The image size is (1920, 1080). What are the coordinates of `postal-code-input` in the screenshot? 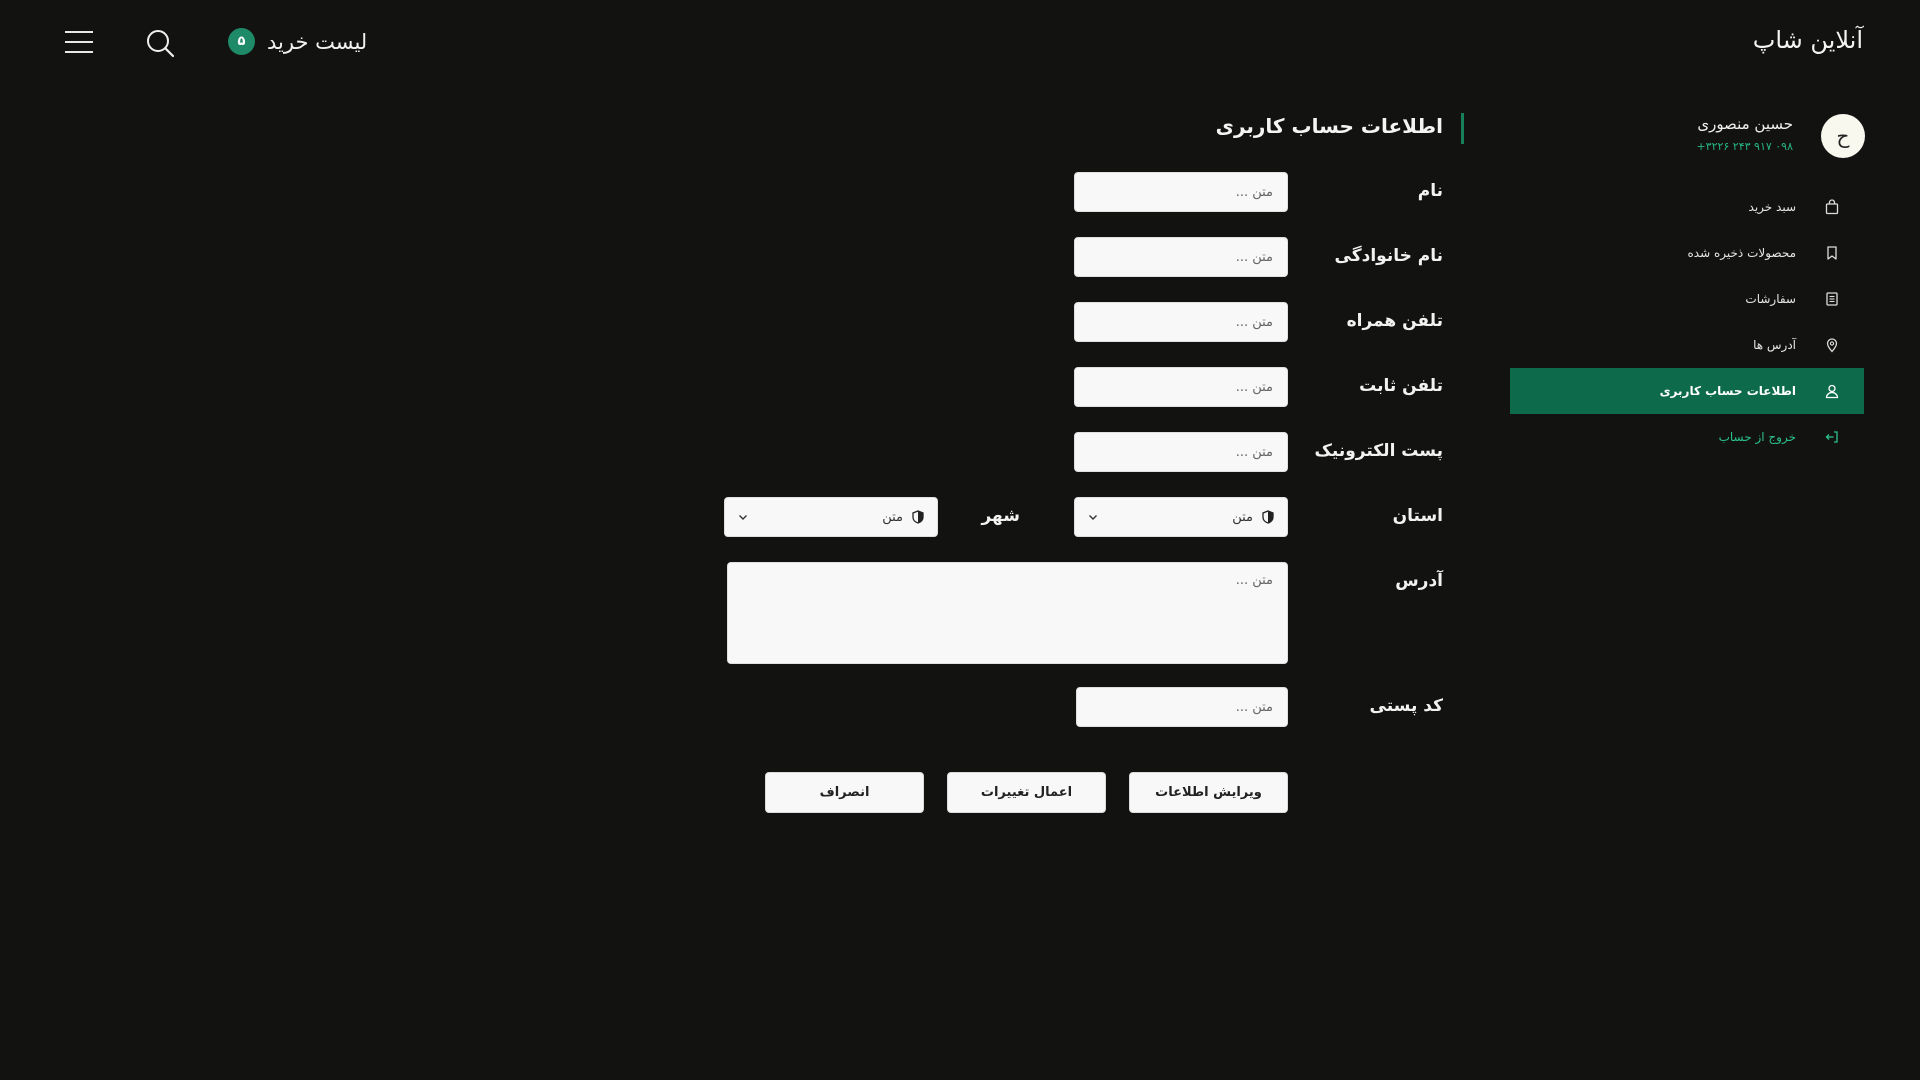 It's located at (1182, 707).